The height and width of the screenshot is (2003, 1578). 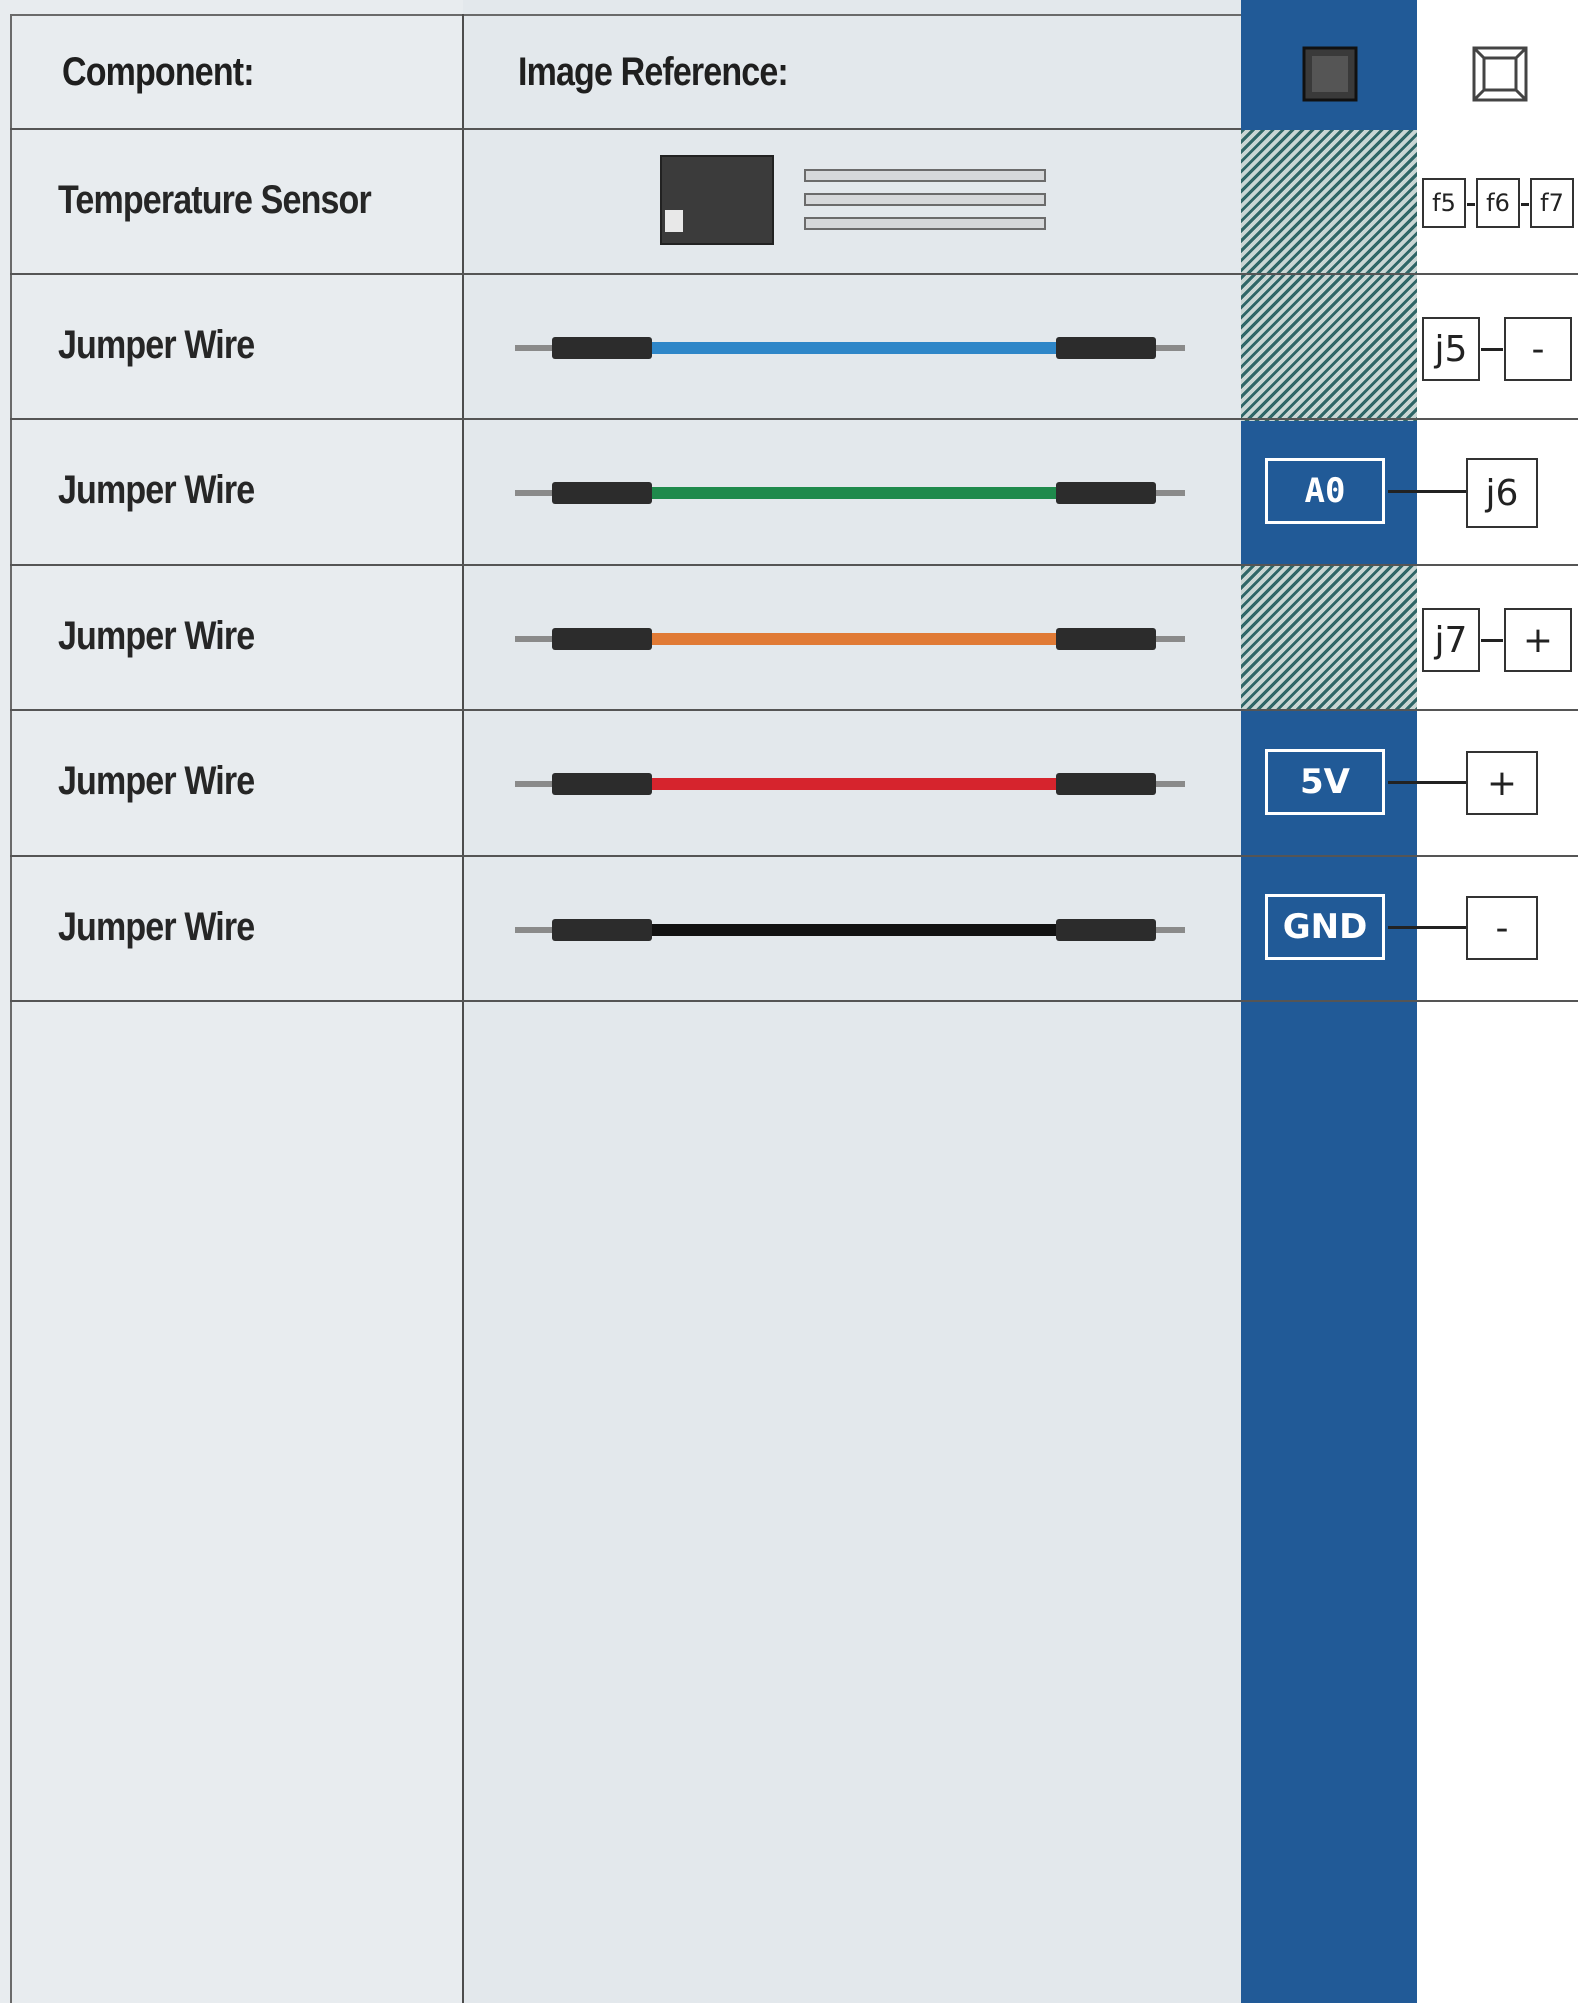 What do you see at coordinates (11, 1008) in the screenshot?
I see `table-border-left` at bounding box center [11, 1008].